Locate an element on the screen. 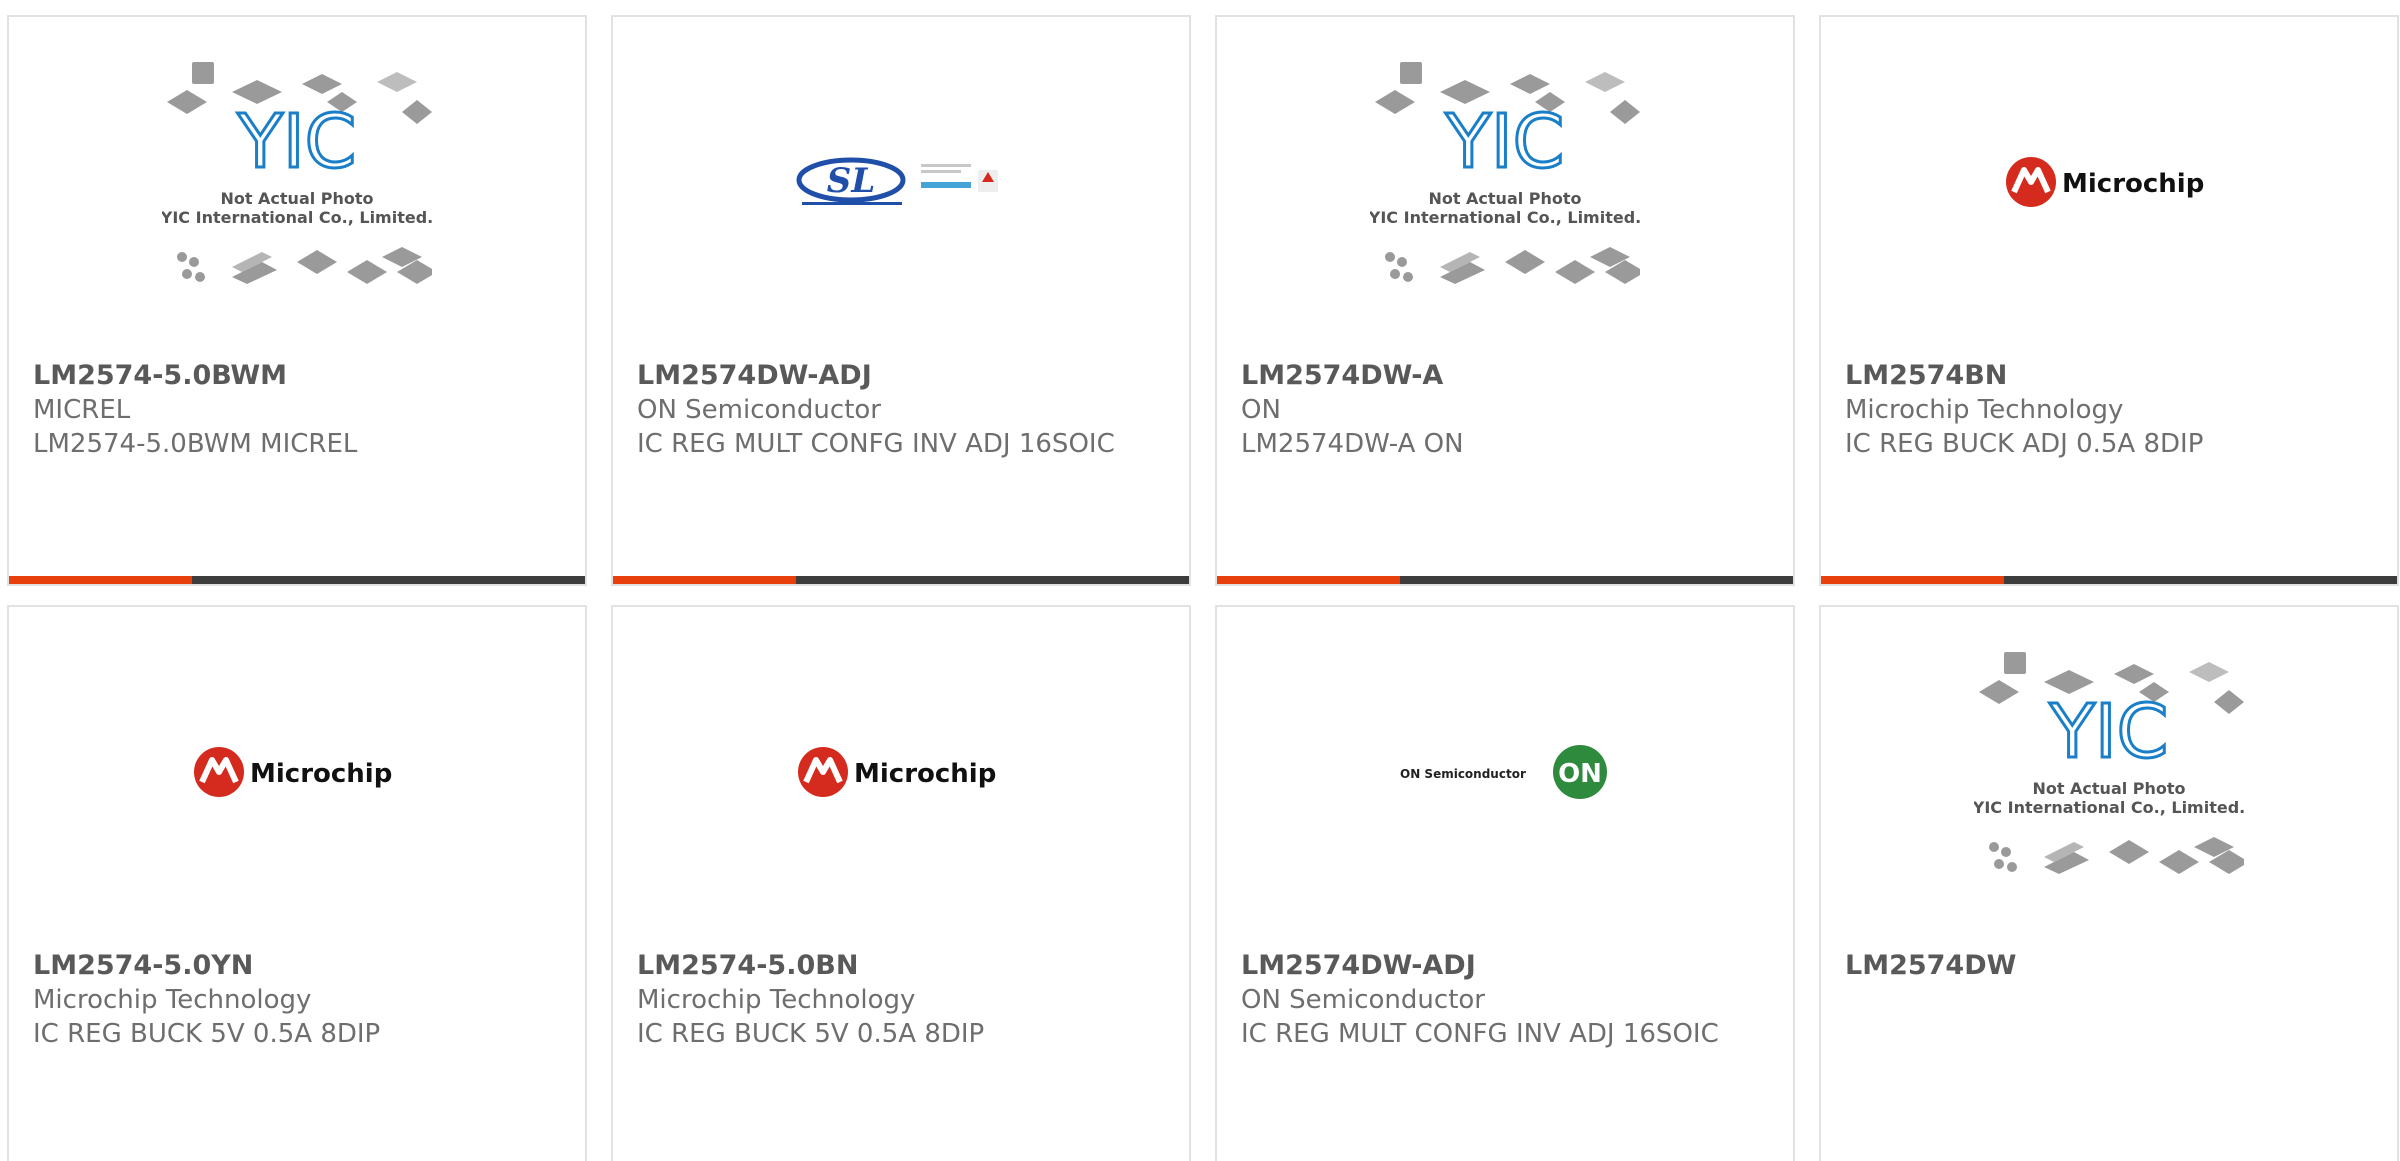 This screenshot has width=2400, height=1161. sl-logo-text: SL is located at coordinates (851, 181).